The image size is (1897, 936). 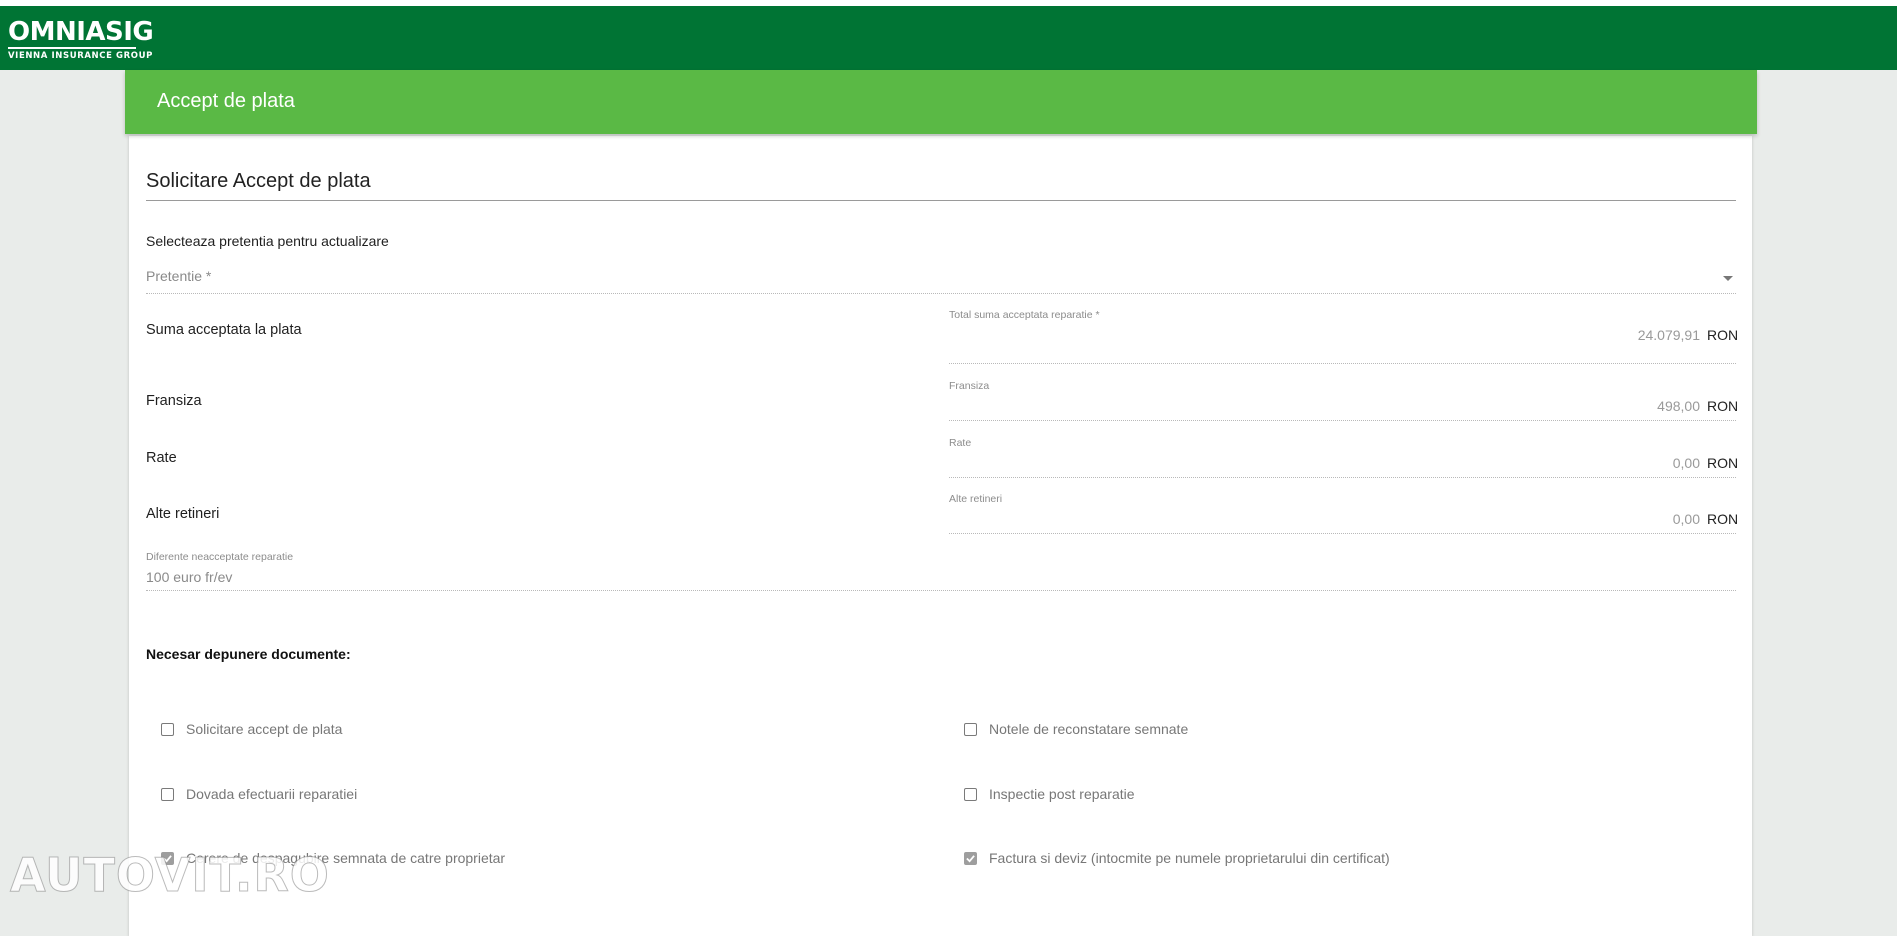 I want to click on accepted-amount-label: Suma acceptata la plata, so click(x=224, y=330).